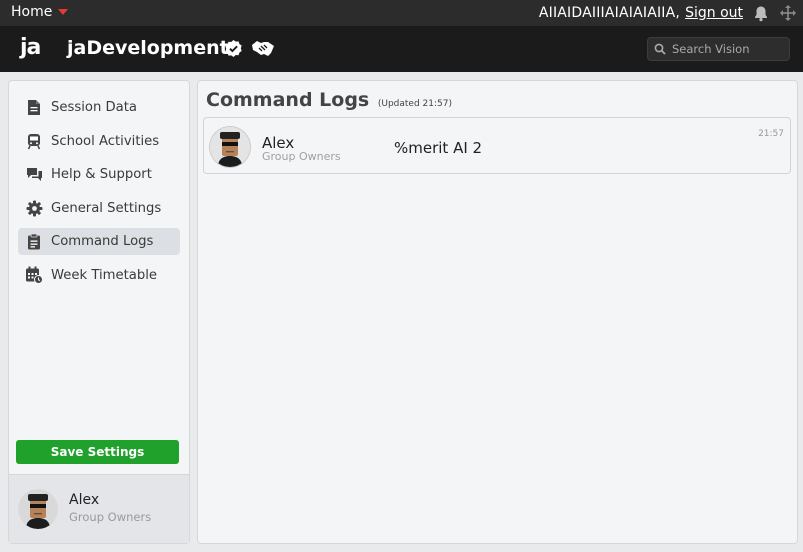  Describe the element at coordinates (497, 145) in the screenshot. I see `log-entry: Alex Group Owners %merit AI 2 21:57` at that location.